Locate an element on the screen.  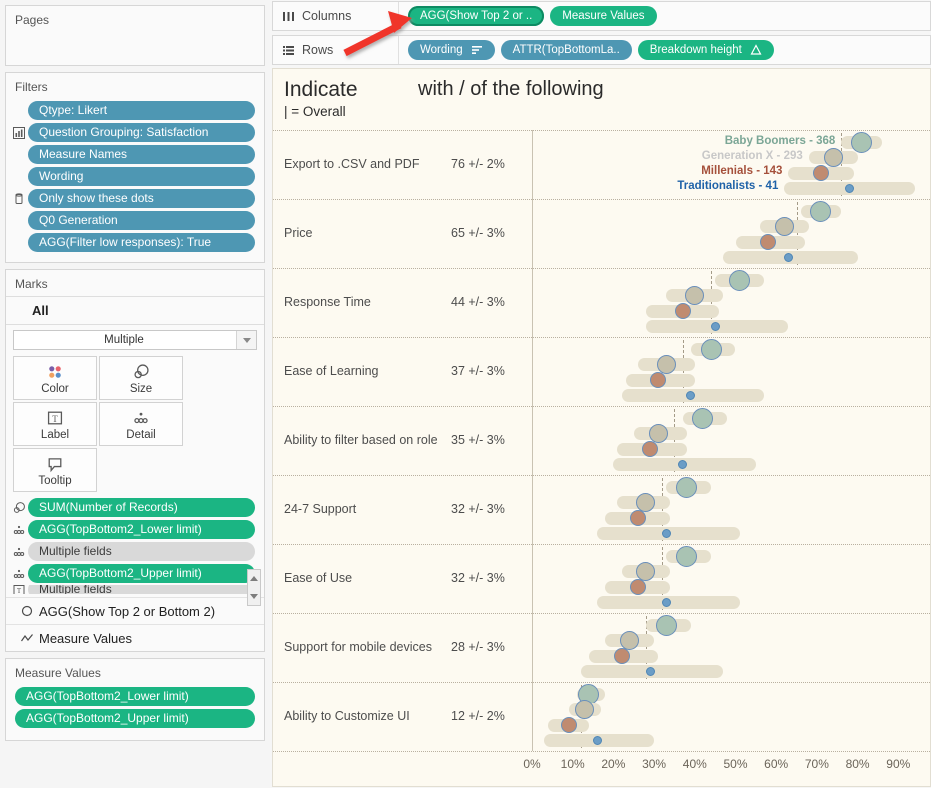
mark-type-dropdown: Multiple is located at coordinates (135, 340).